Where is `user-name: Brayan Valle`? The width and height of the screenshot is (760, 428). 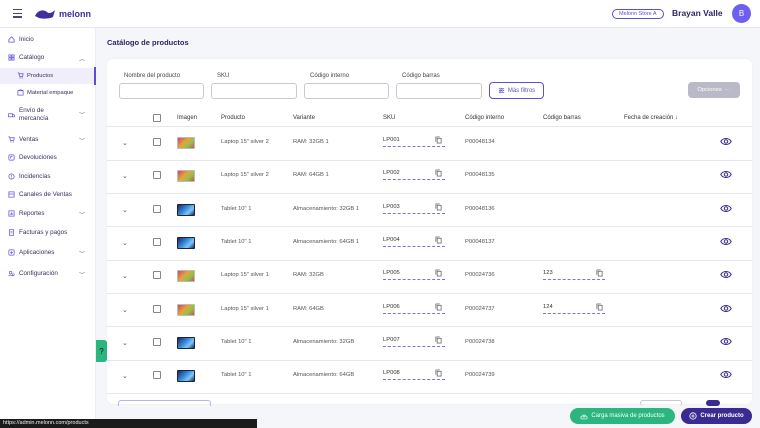 user-name: Brayan Valle is located at coordinates (697, 13).